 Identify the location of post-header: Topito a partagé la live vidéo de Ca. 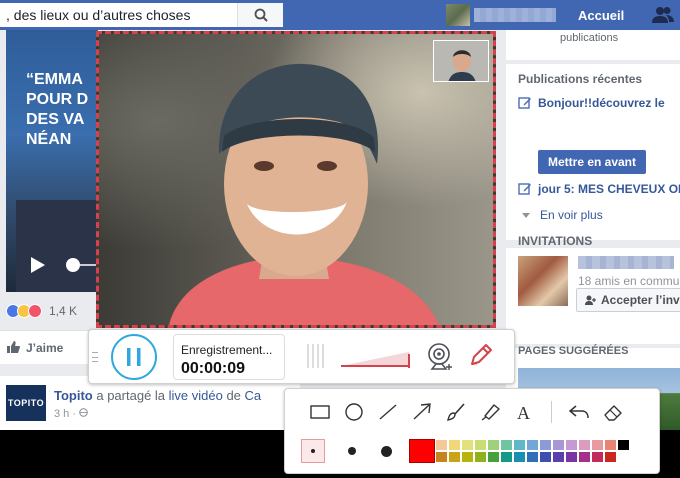
(157, 395).